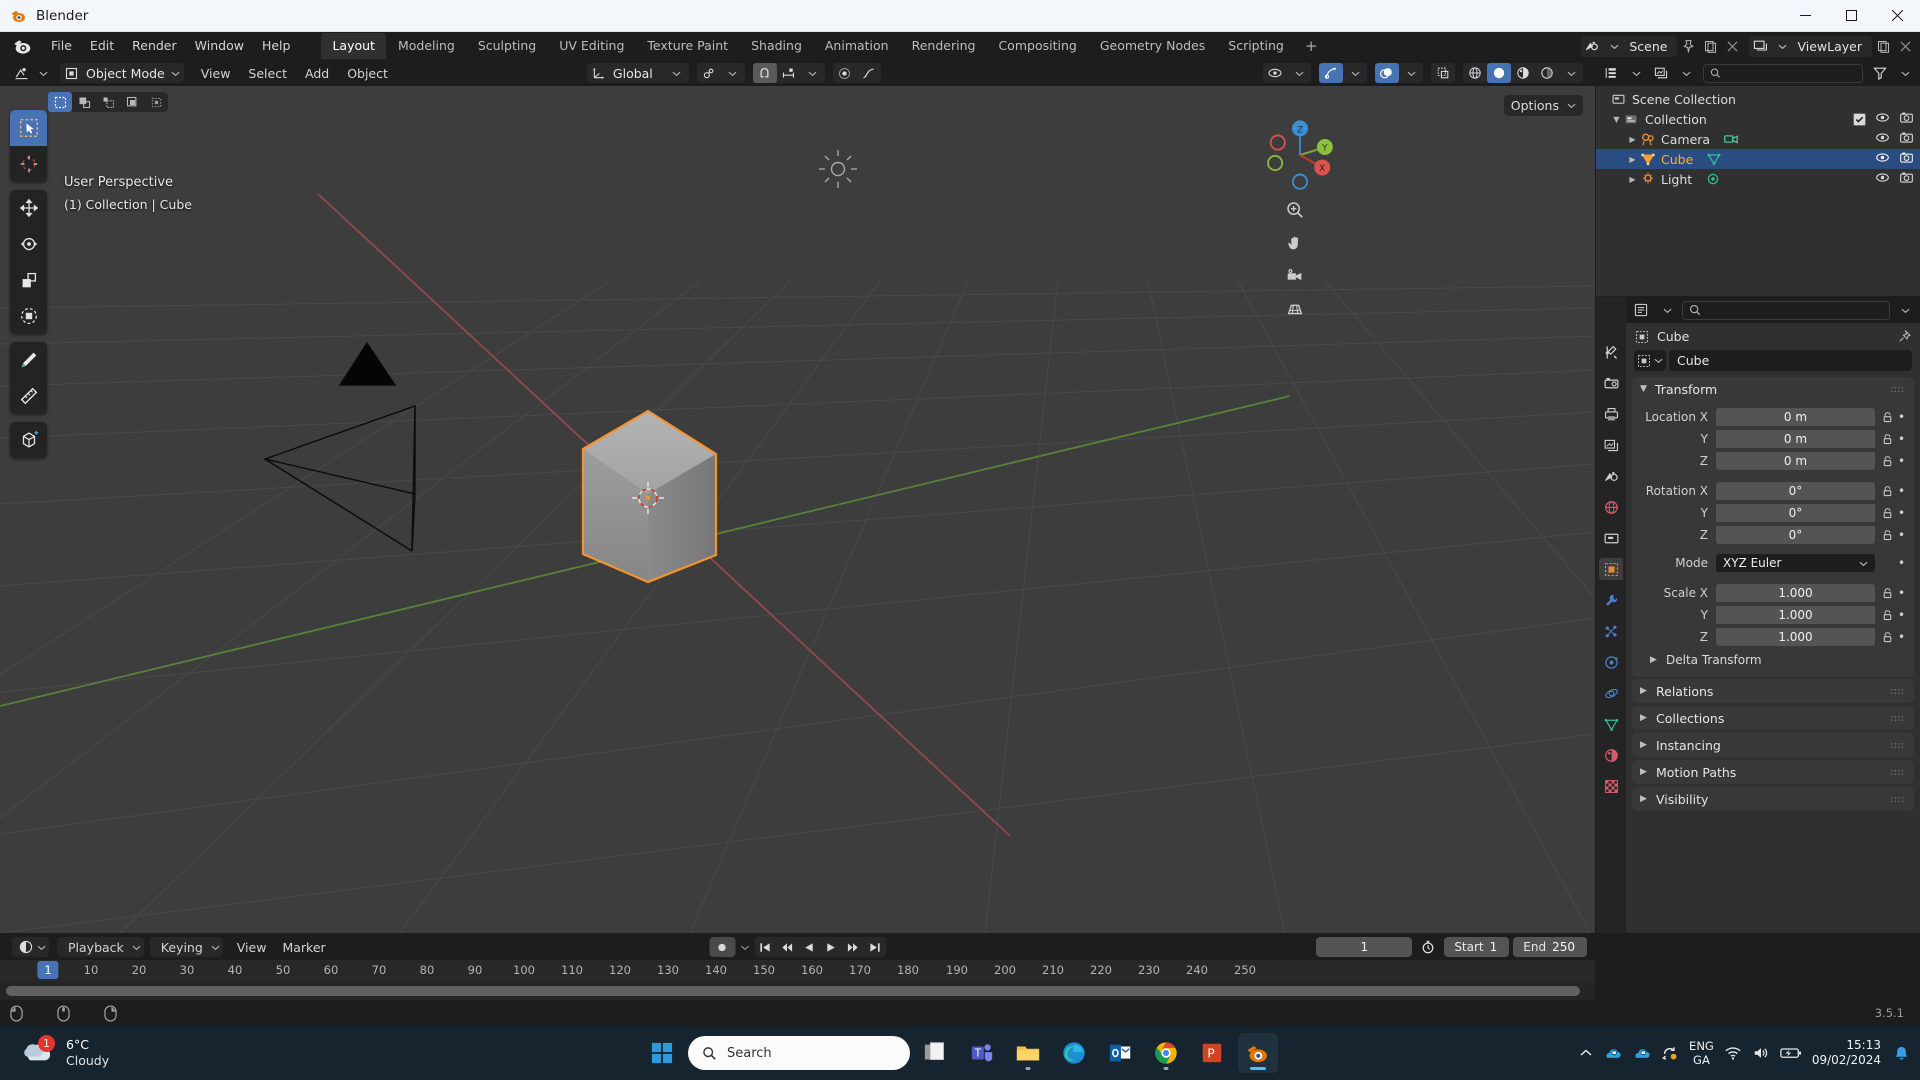  I want to click on viewlayer-selector: ViewLayer, so click(1810, 46).